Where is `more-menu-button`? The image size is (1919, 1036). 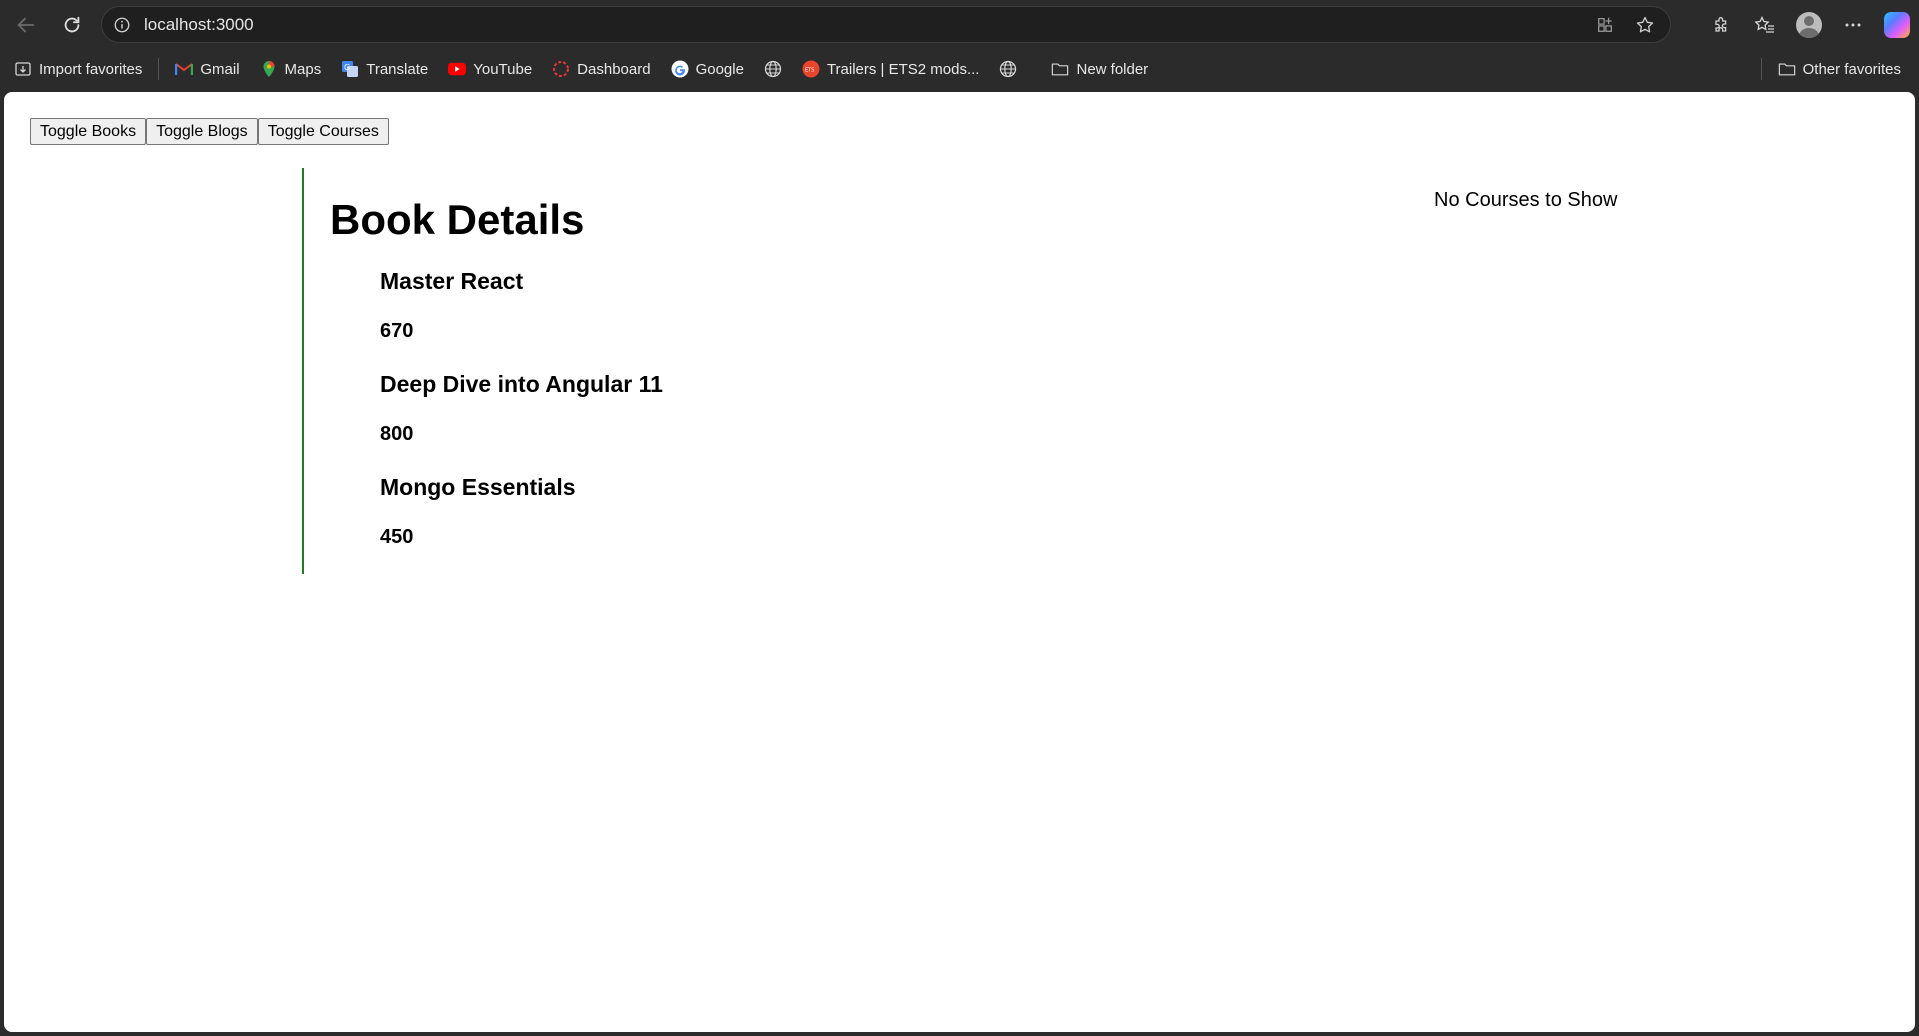 more-menu-button is located at coordinates (1853, 25).